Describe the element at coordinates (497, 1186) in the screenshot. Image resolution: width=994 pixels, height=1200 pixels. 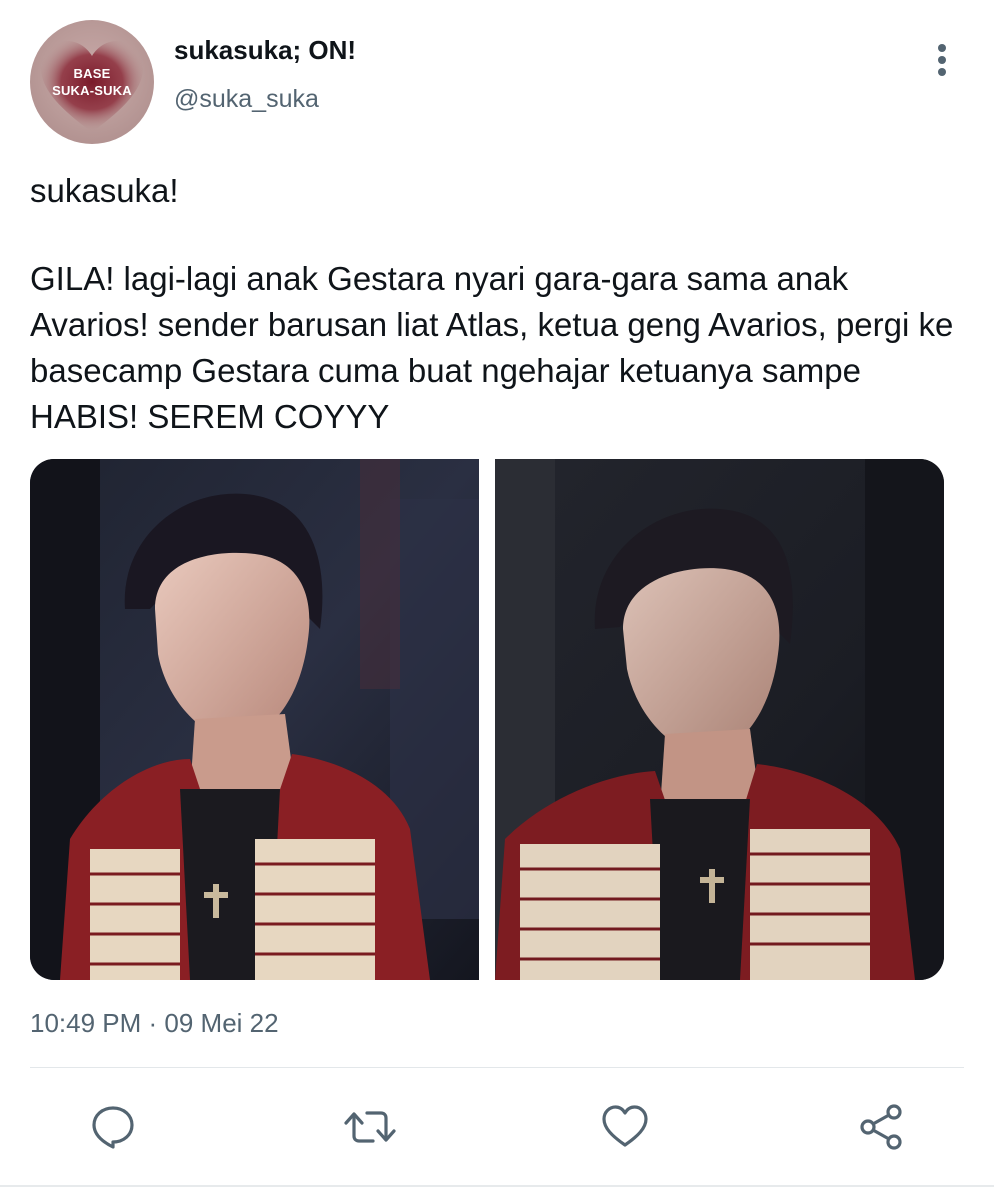
I see `bottom-divider` at that location.